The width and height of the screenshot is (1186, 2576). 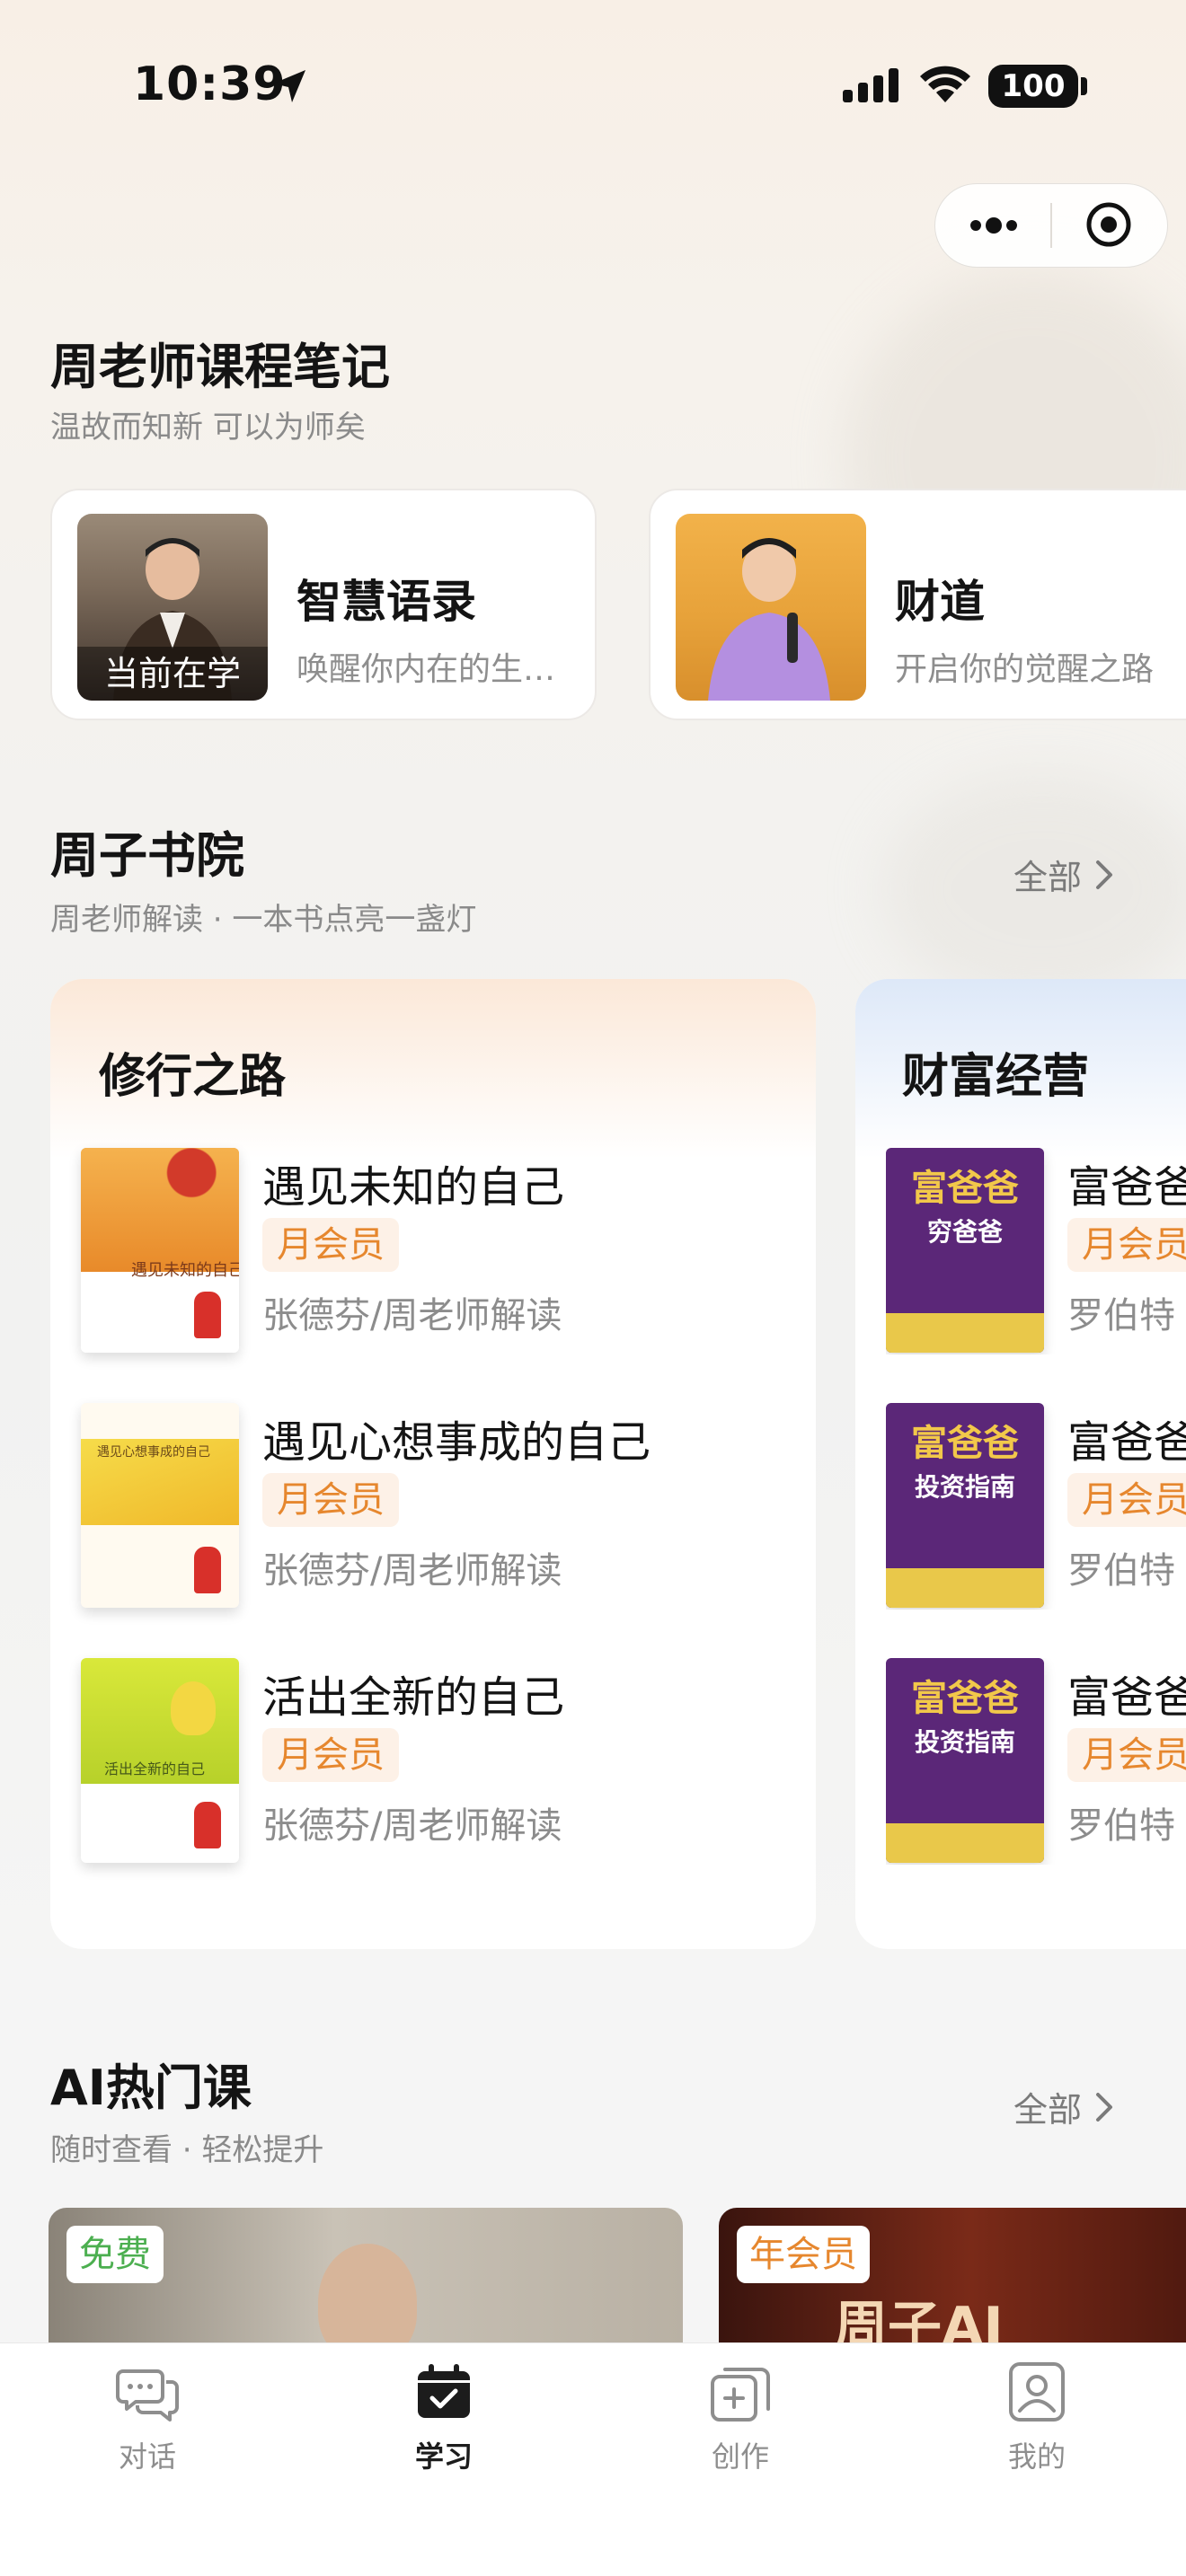 I want to click on category-title: 财富经营, so click(x=996, y=1077).